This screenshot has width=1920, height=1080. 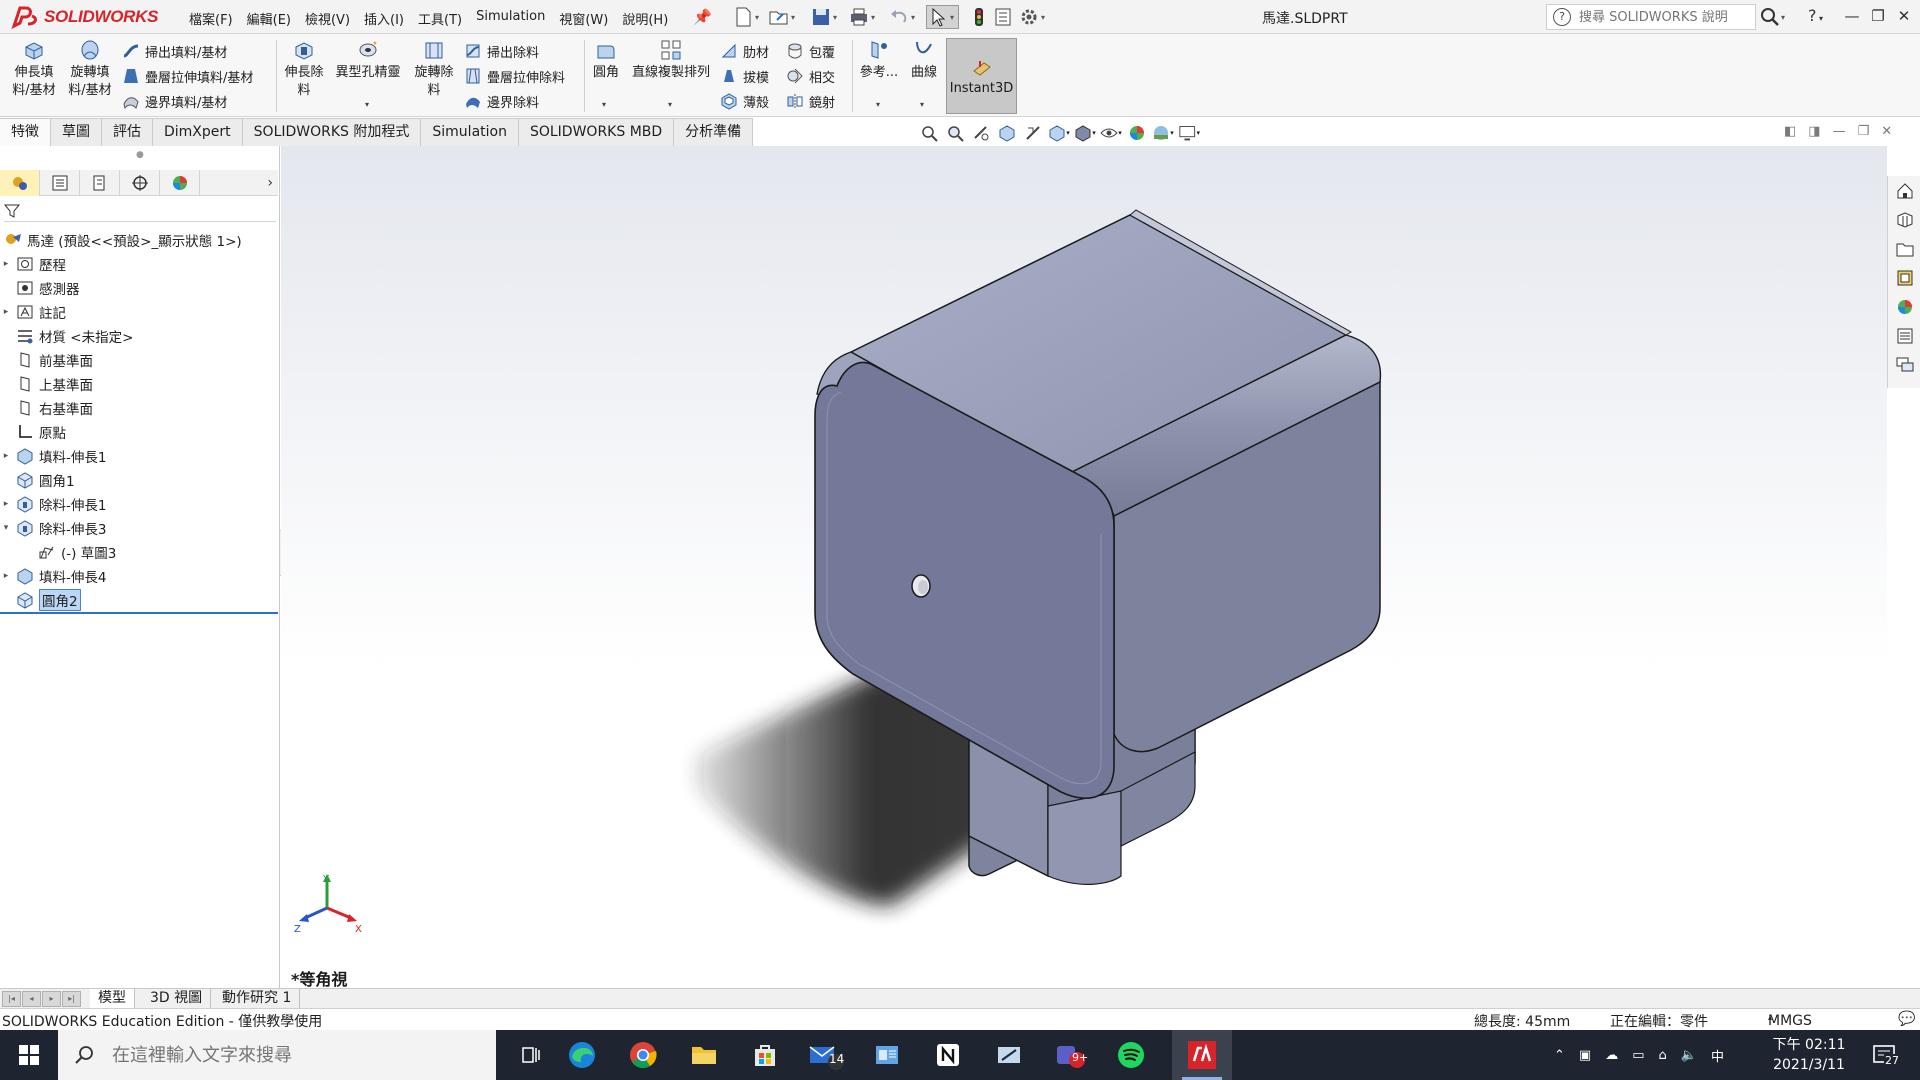 What do you see at coordinates (1878, 16) in the screenshot?
I see `restore-button: ❐` at bounding box center [1878, 16].